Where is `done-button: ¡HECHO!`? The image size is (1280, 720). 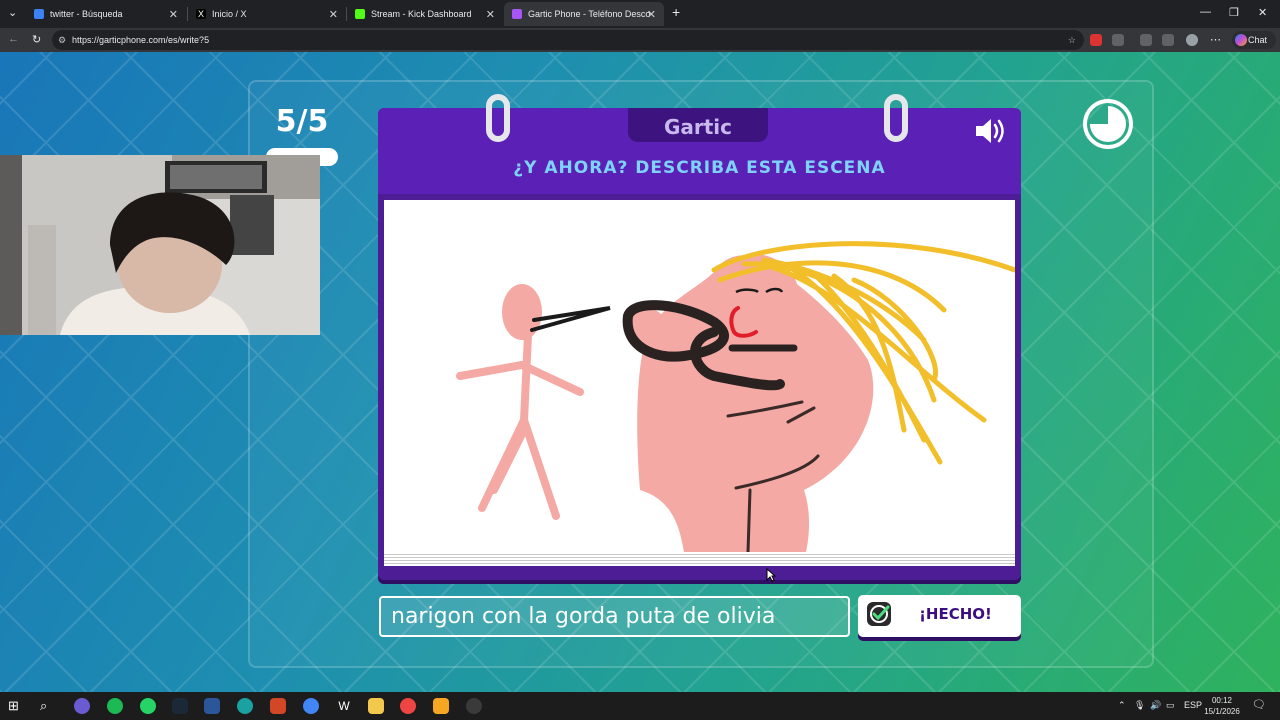
done-button: ¡HECHO! is located at coordinates (939, 616).